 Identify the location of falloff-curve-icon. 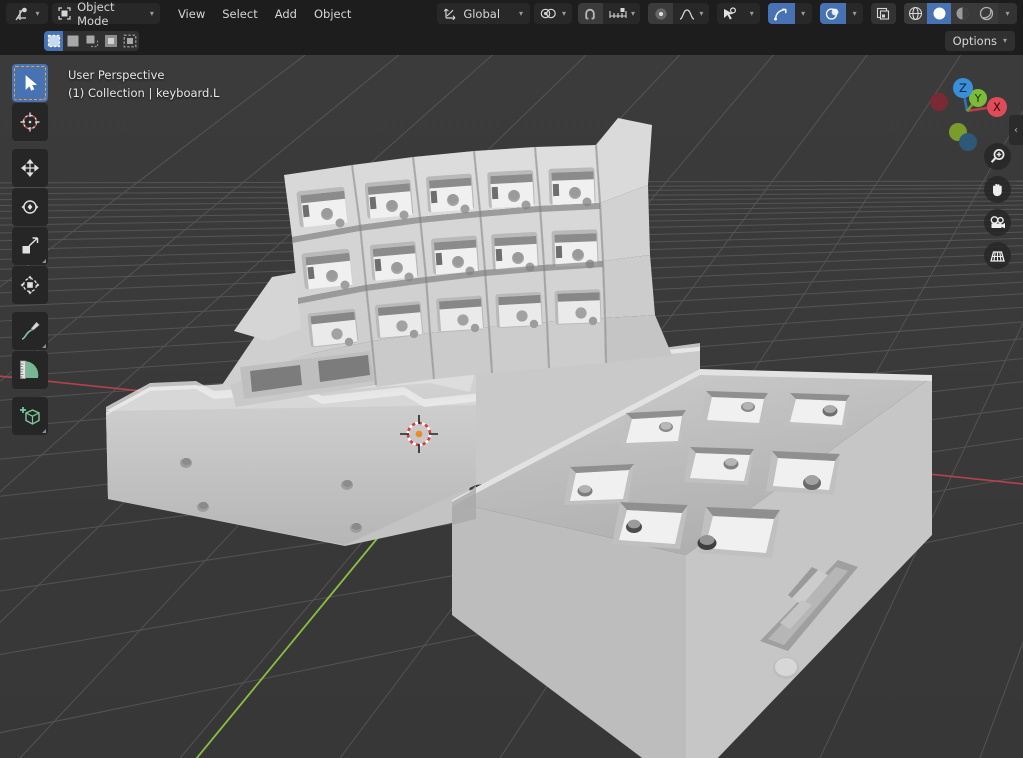
(687, 14).